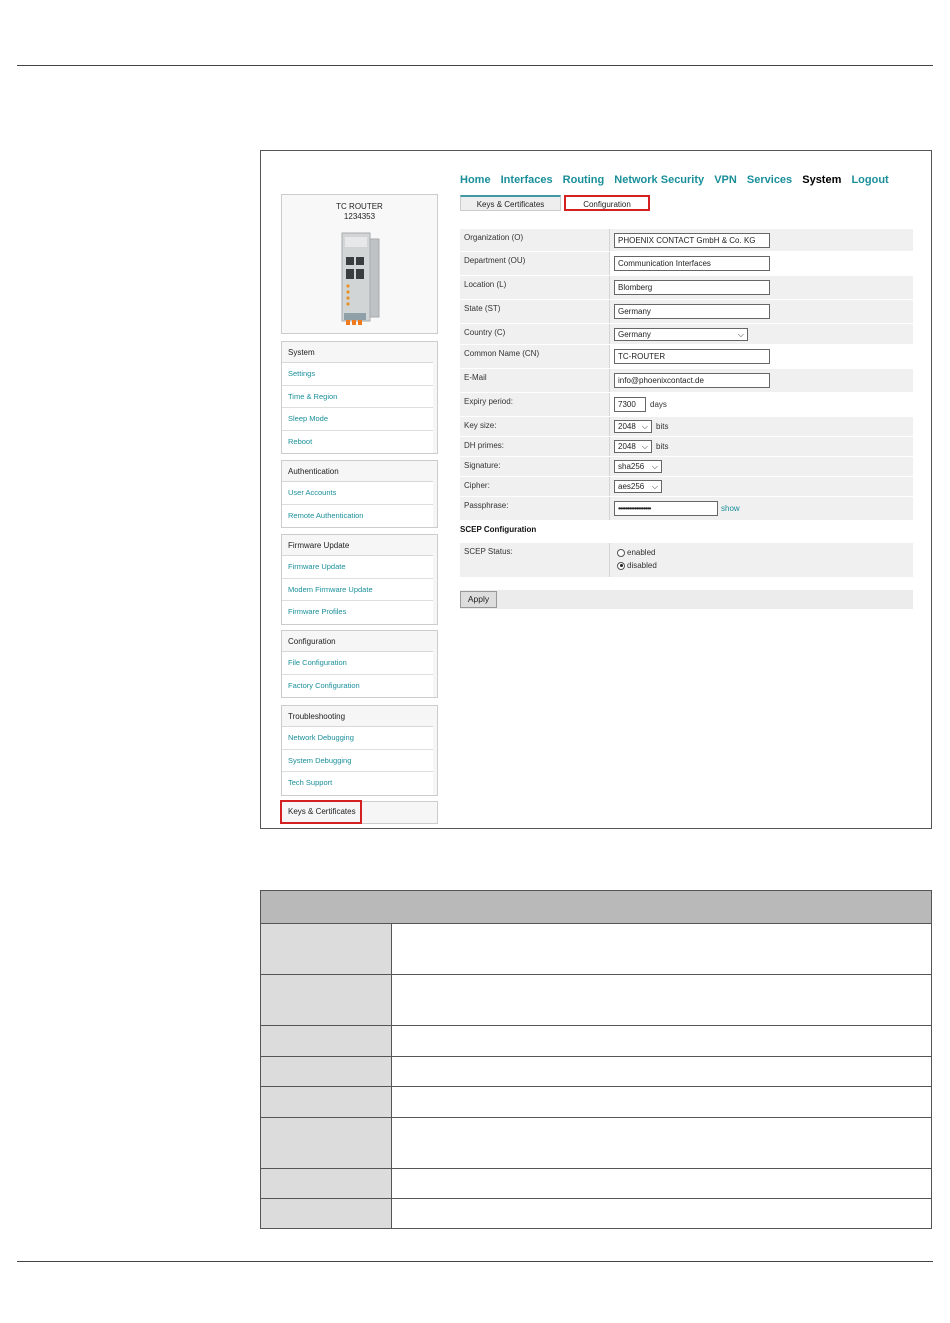  What do you see at coordinates (359, 216) in the screenshot?
I see `device-number: 1234353` at bounding box center [359, 216].